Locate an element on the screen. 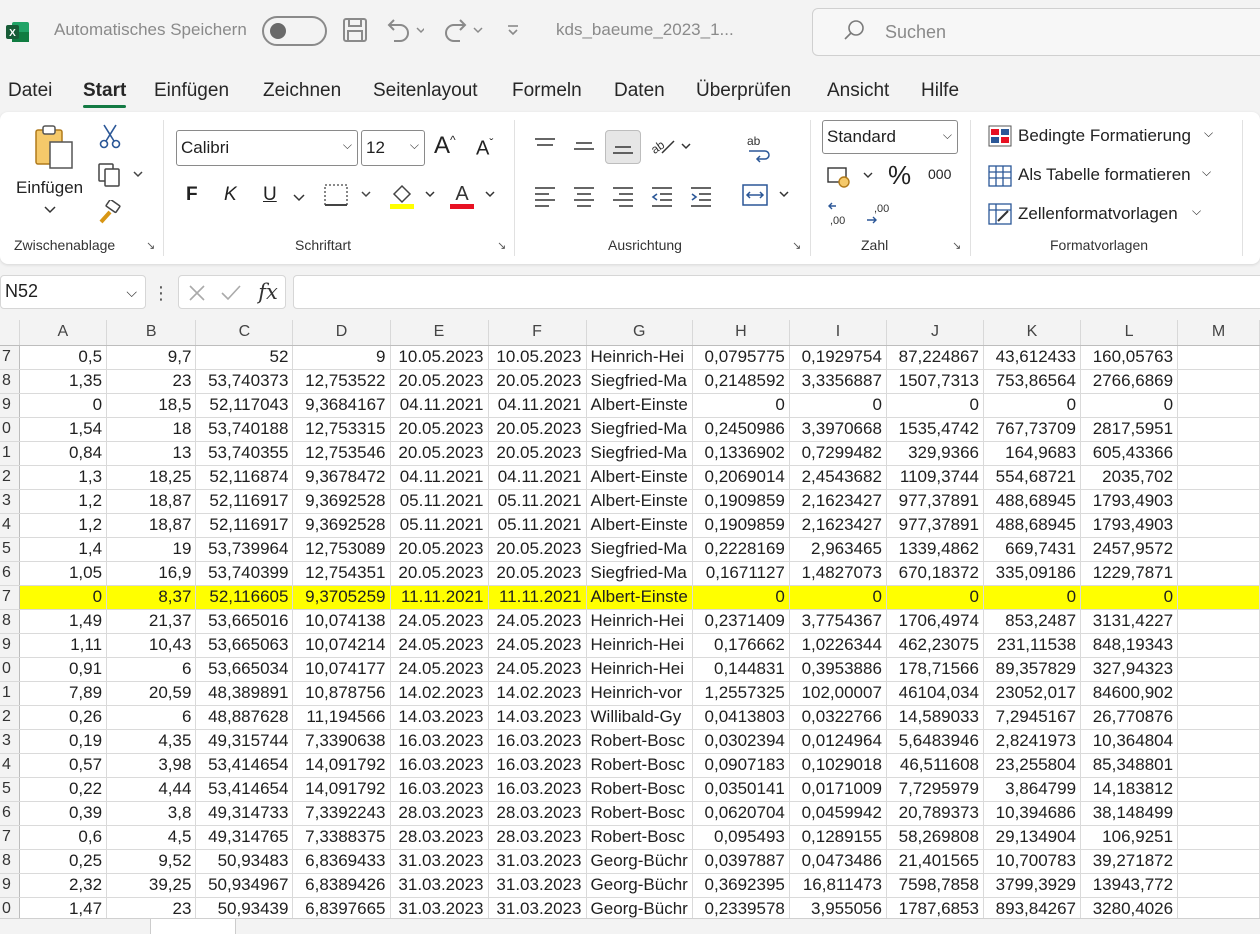 This screenshot has height=934, width=1260. cell-l: 327,94323 is located at coordinates (1129, 669).